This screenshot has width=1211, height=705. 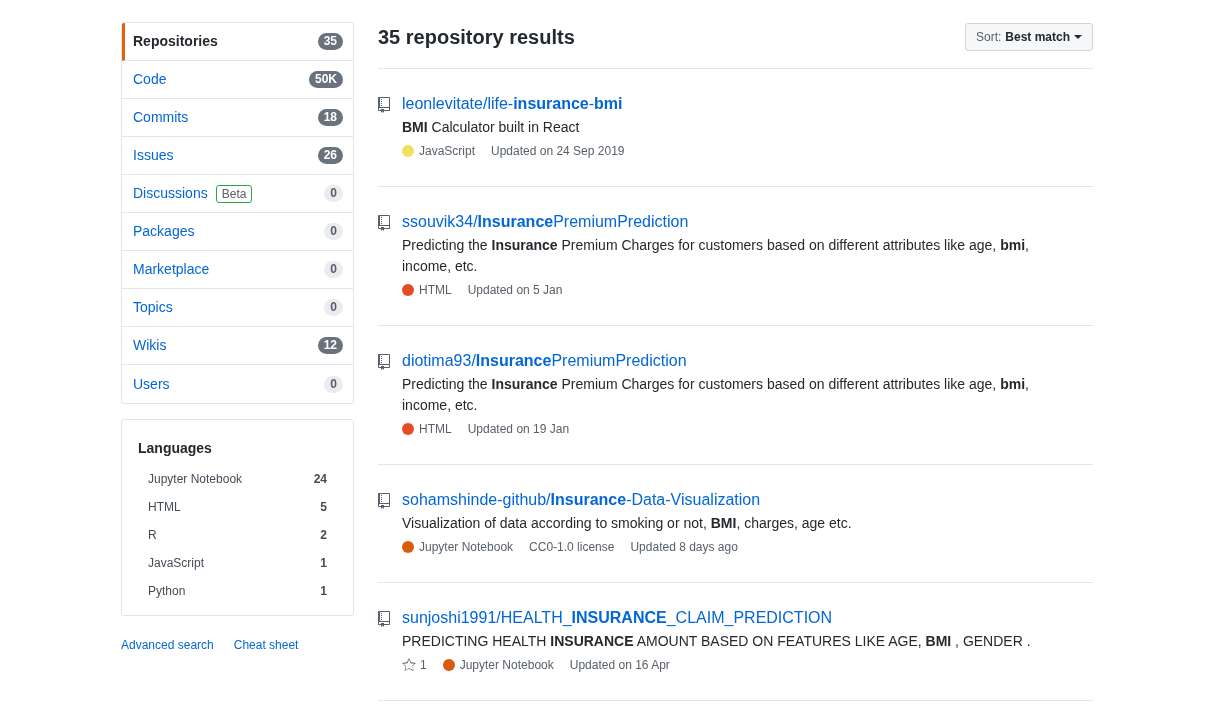 I want to click on nav-item: Topics 0, so click(x=237, y=308).